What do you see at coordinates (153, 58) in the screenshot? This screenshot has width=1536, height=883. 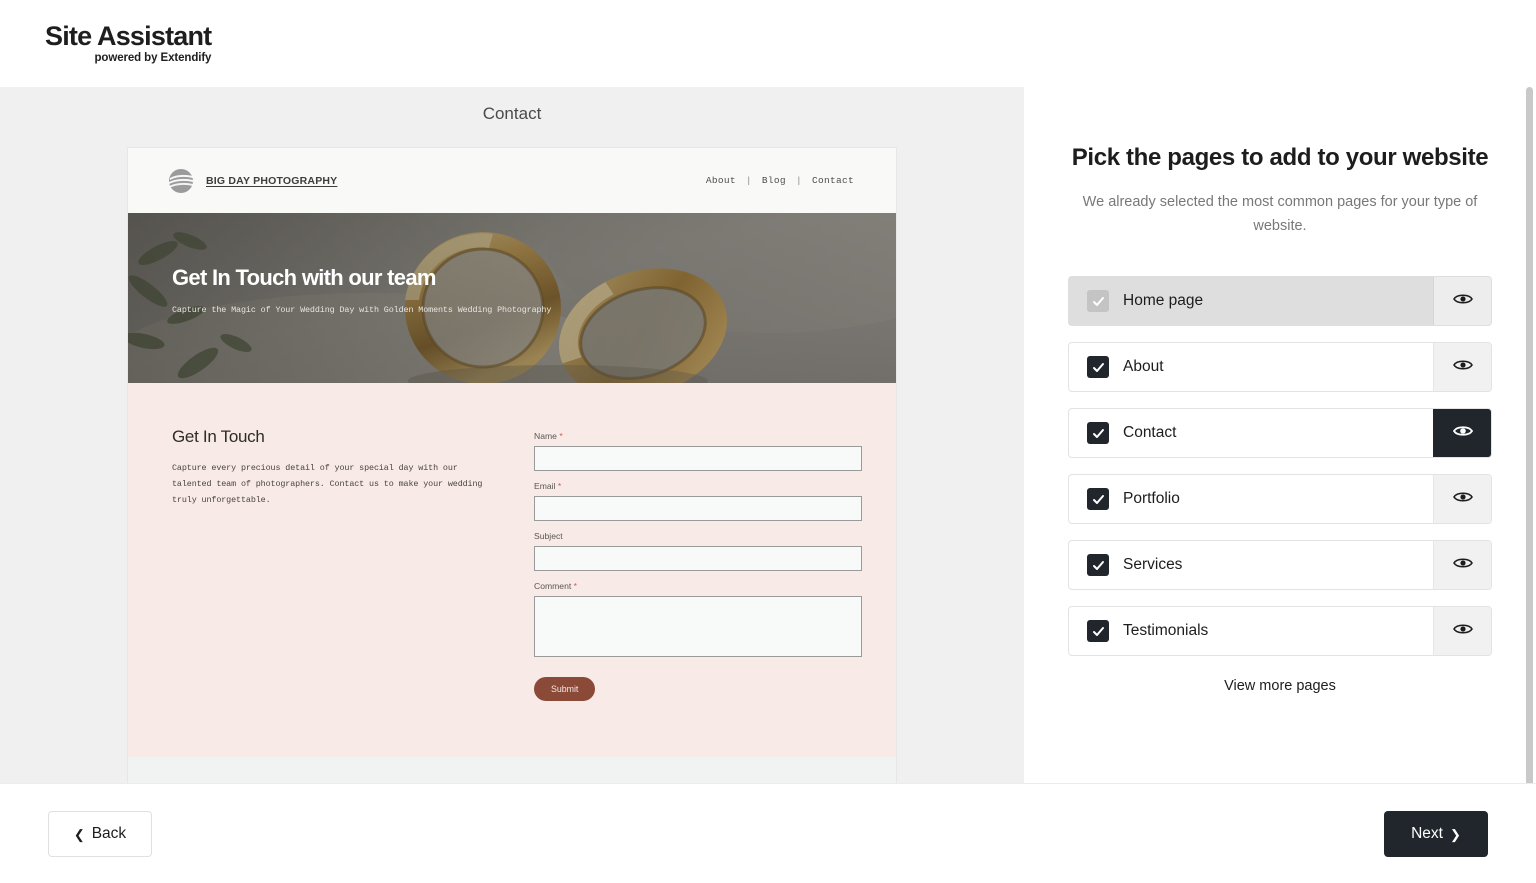 I see `brand-tagline: powered by Extendify` at bounding box center [153, 58].